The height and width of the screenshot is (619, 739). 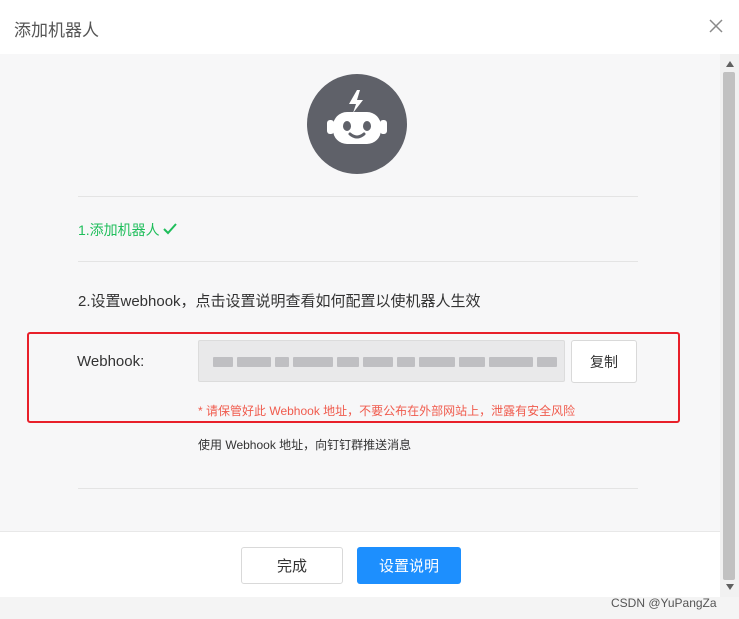 I want to click on close-icon, so click(x=716, y=26).